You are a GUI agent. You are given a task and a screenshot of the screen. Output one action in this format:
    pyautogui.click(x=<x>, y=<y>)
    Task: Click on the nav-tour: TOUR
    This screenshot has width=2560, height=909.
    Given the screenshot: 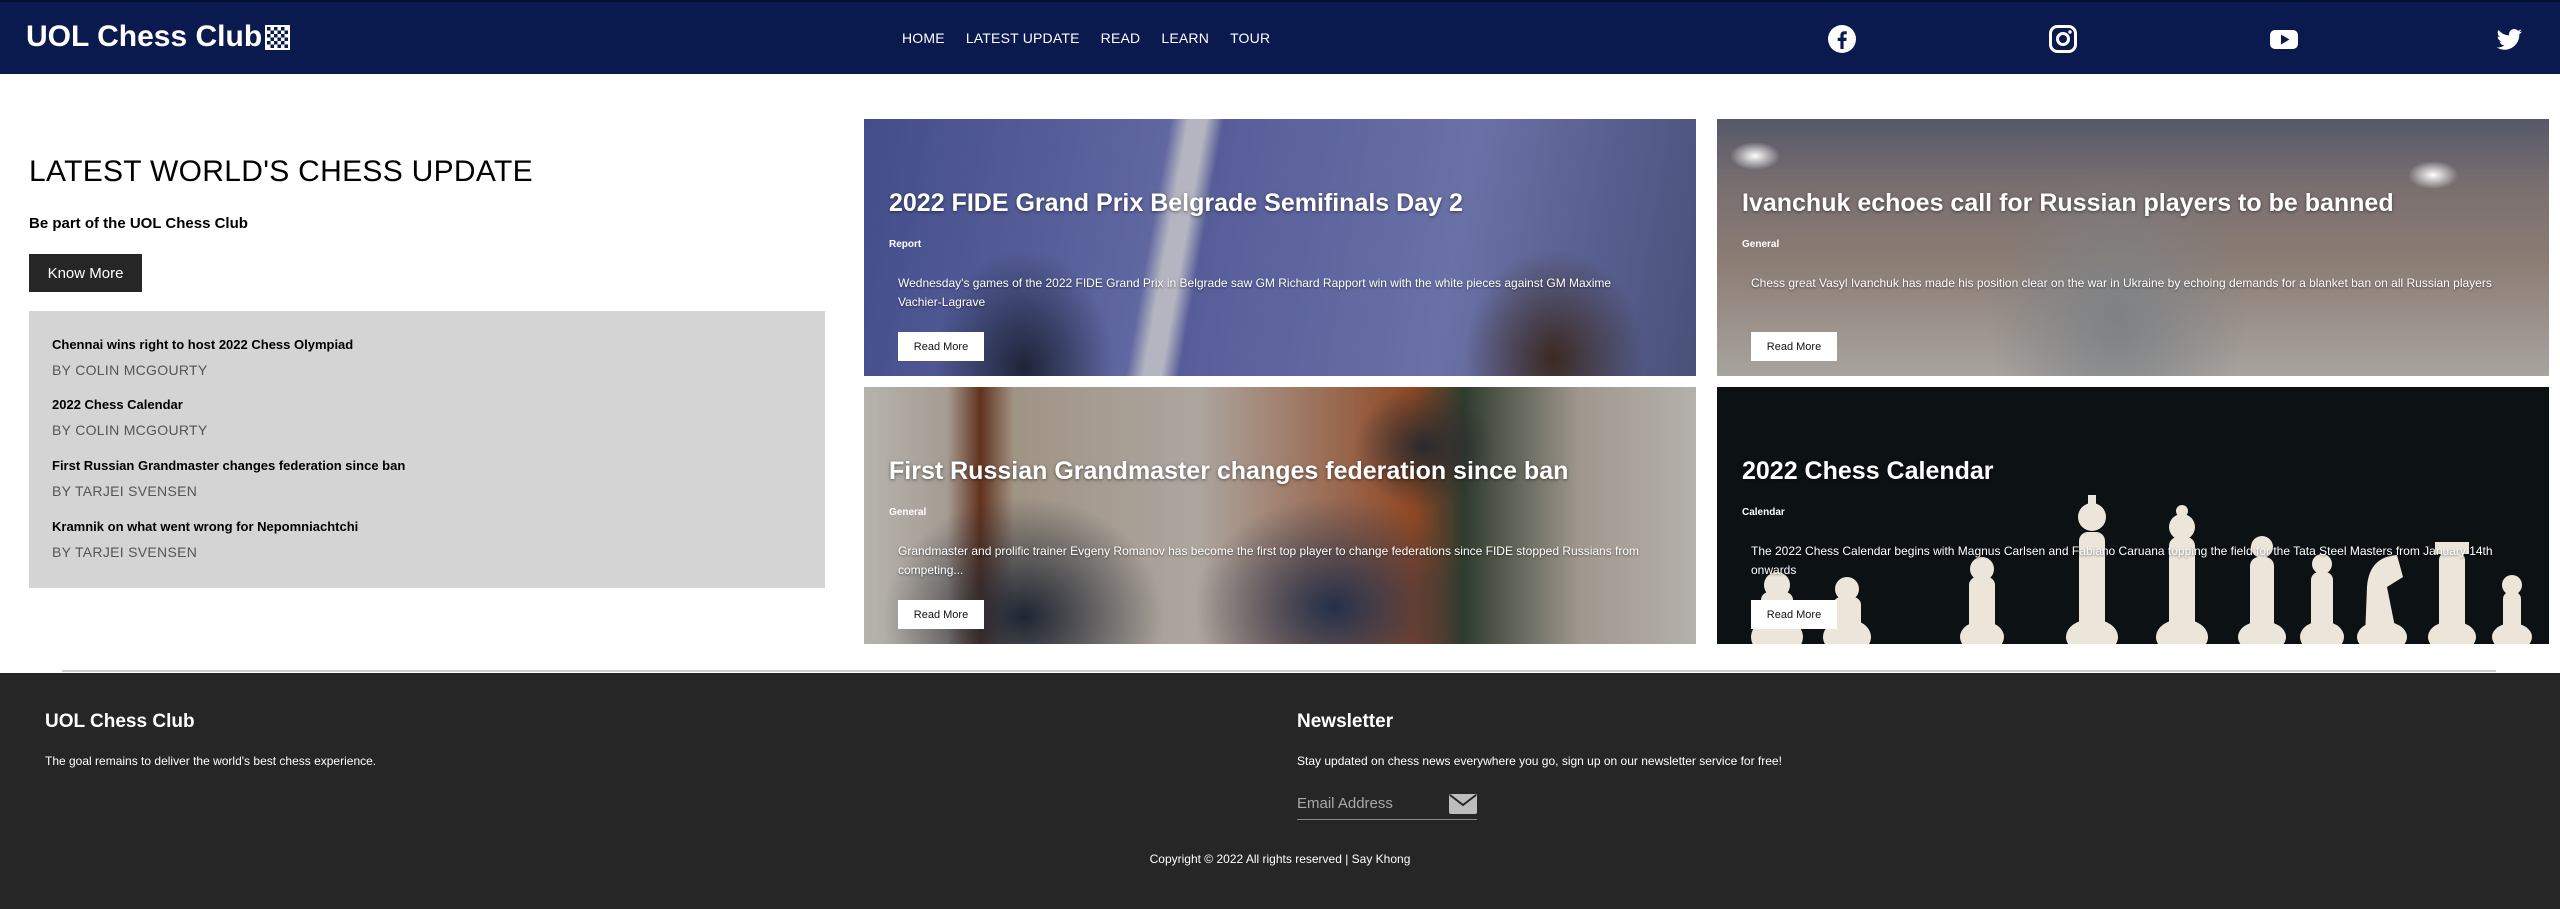 What is the action you would take?
    pyautogui.click(x=1250, y=38)
    